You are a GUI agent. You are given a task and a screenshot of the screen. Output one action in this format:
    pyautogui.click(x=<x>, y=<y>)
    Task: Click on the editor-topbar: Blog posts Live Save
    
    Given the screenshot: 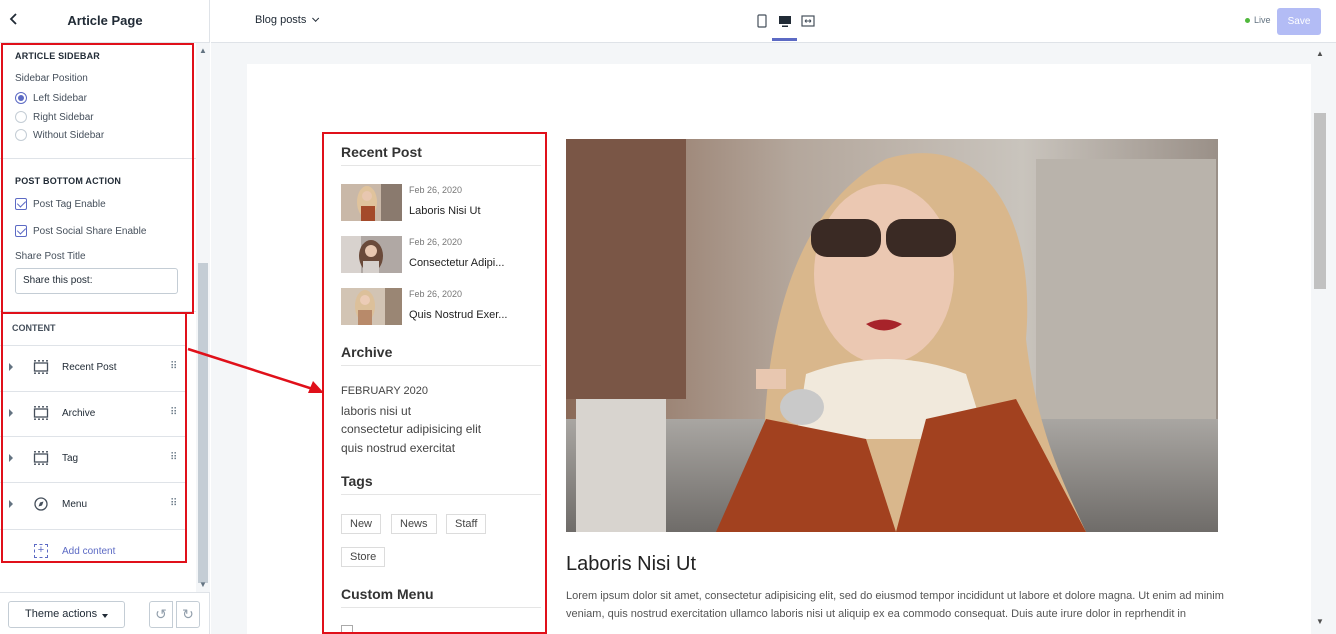 What is the action you would take?
    pyautogui.click(x=773, y=21)
    